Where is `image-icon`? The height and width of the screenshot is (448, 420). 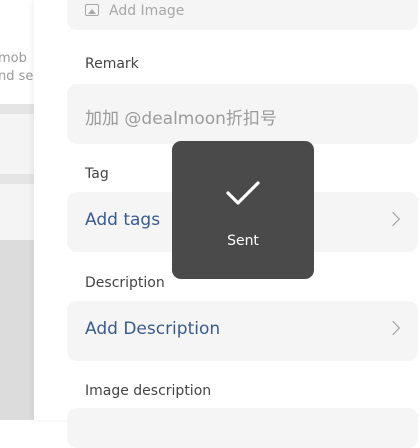
image-icon is located at coordinates (92, 10).